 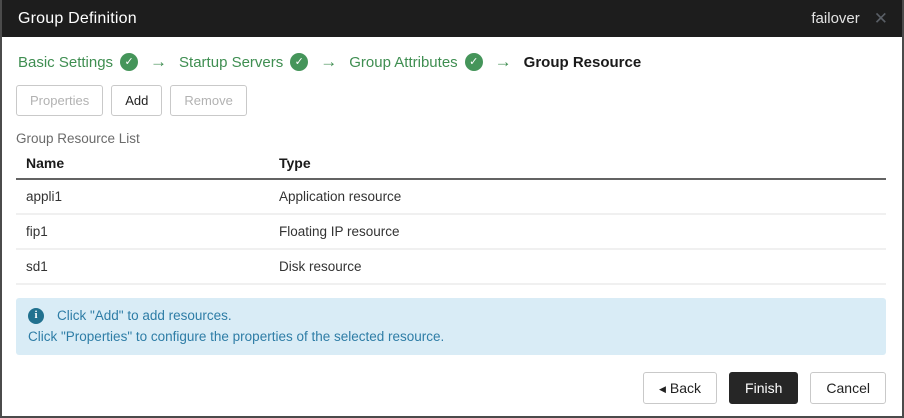 I want to click on resource-name: appli1, so click(x=142, y=197).